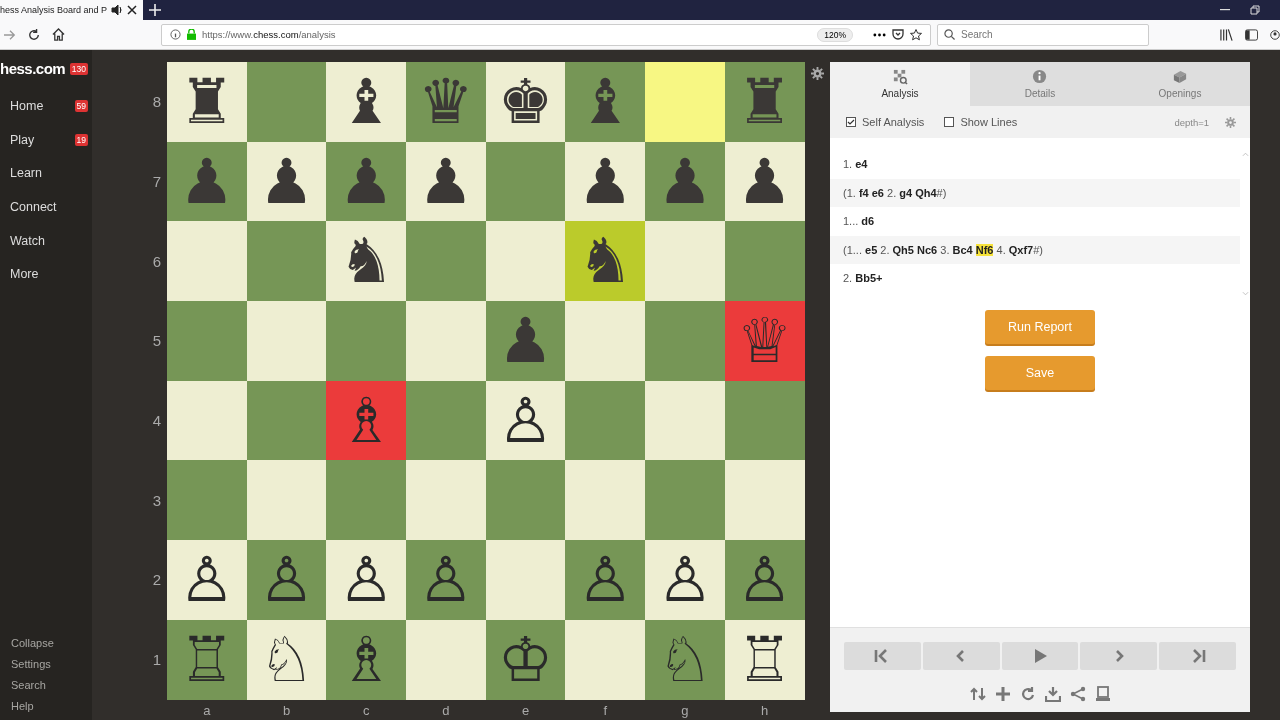  What do you see at coordinates (51, 706) in the screenshot?
I see `nav-link: Help` at bounding box center [51, 706].